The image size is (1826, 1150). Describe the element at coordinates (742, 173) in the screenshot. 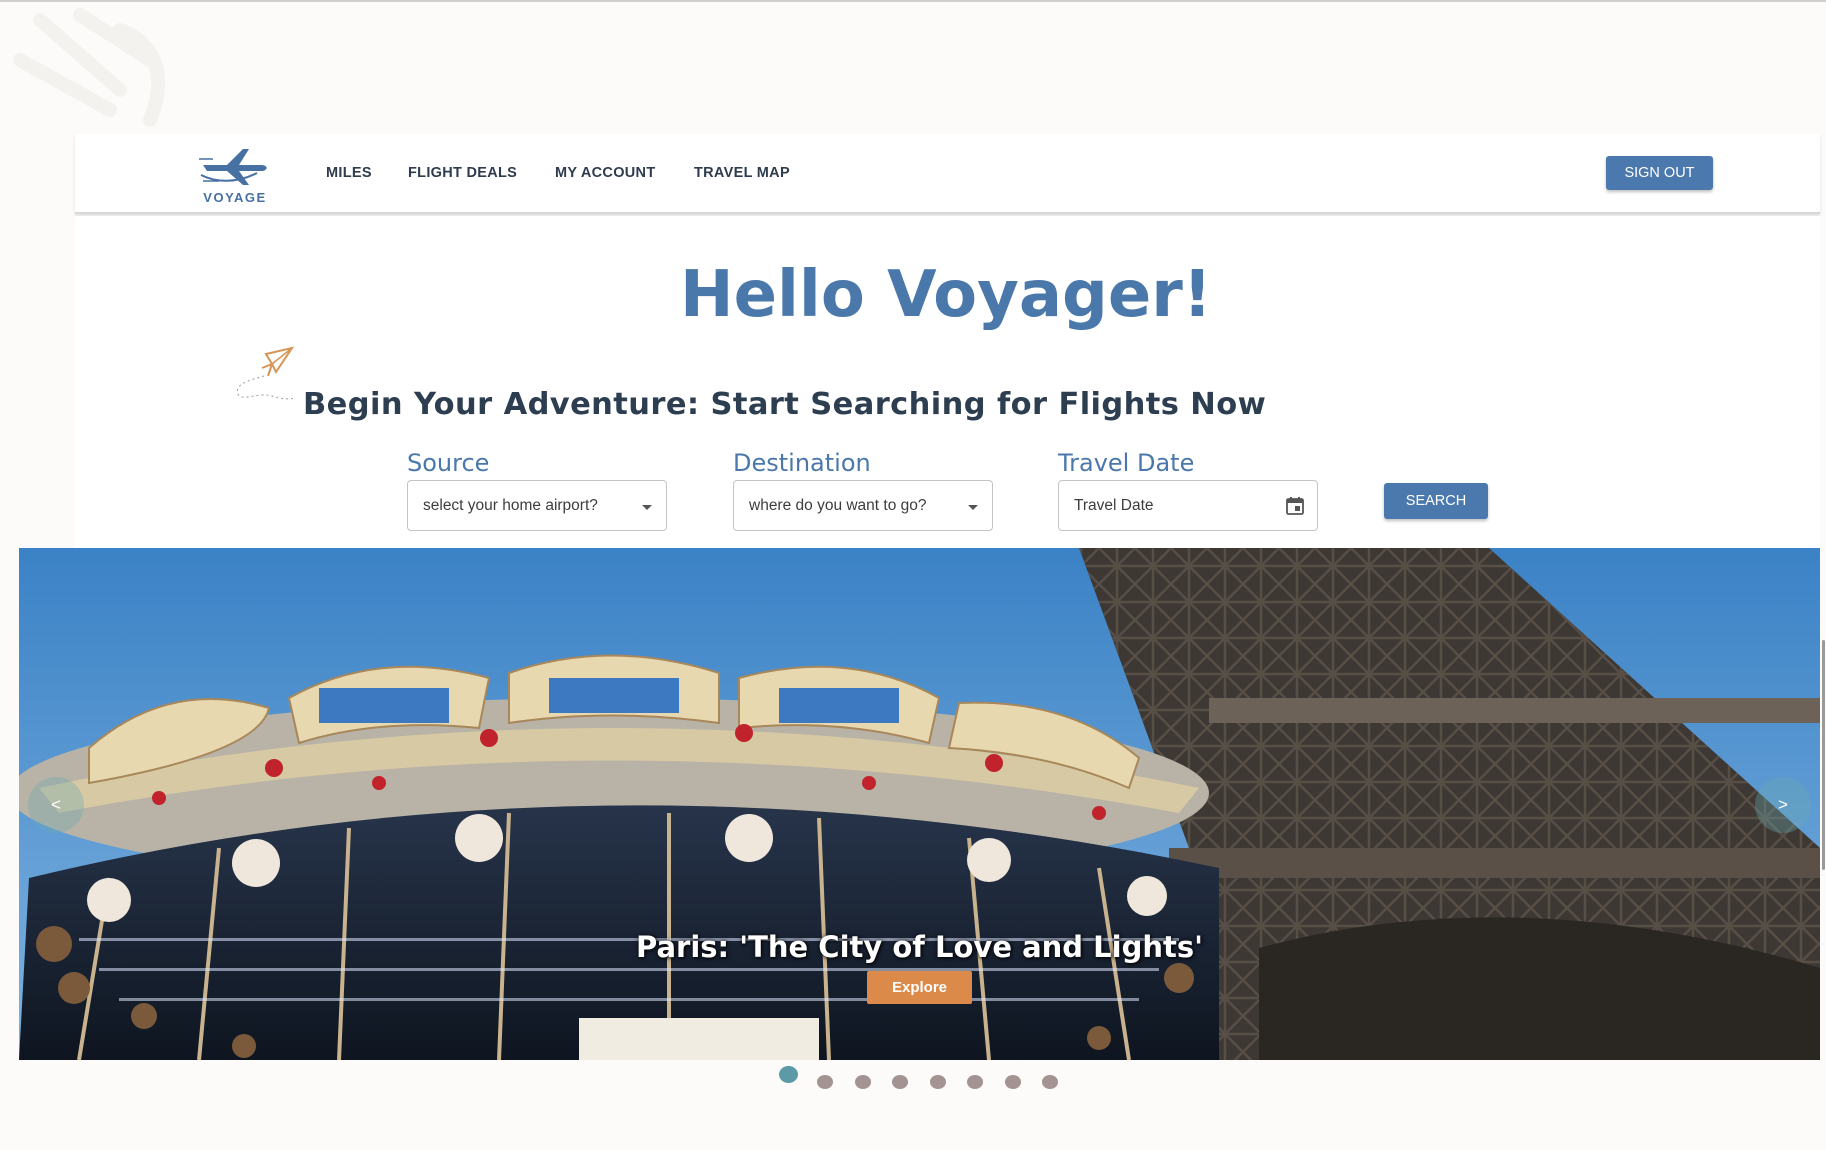

I see `nav-travel-map: TRAVEL MAP` at that location.